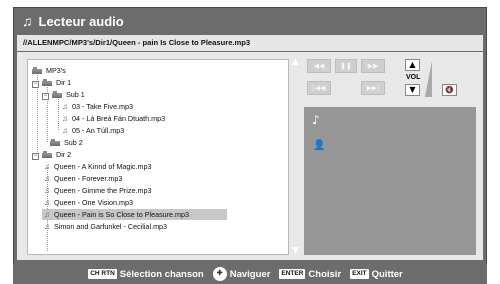  I want to click on legend-label: Choisir, so click(325, 274).